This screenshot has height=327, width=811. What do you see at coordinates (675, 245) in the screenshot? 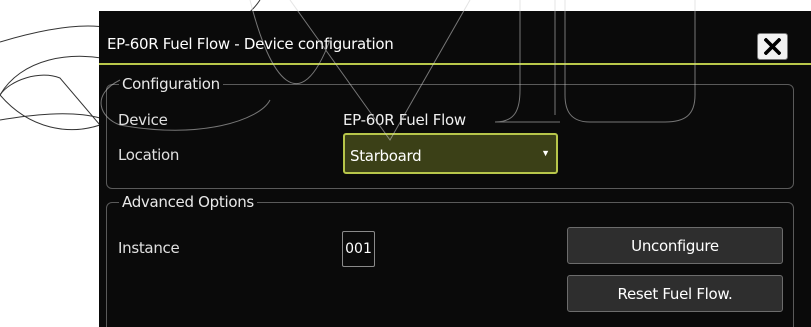
I see `unconfigure-button: Unconfigure` at bounding box center [675, 245].